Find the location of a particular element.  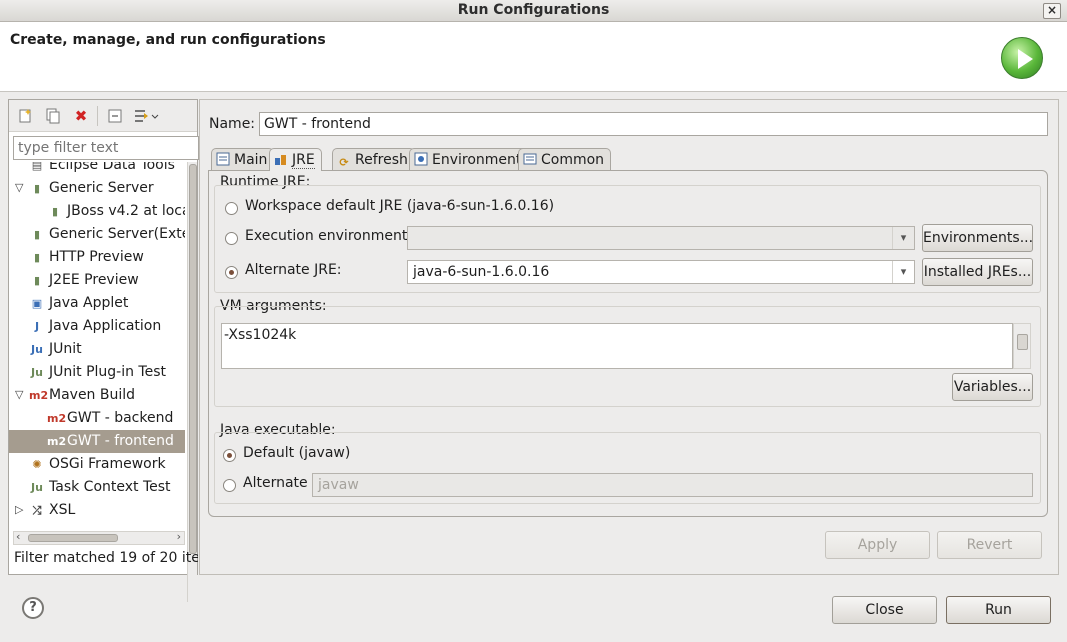

tree-item-label: JUnit is located at coordinates (65, 349).